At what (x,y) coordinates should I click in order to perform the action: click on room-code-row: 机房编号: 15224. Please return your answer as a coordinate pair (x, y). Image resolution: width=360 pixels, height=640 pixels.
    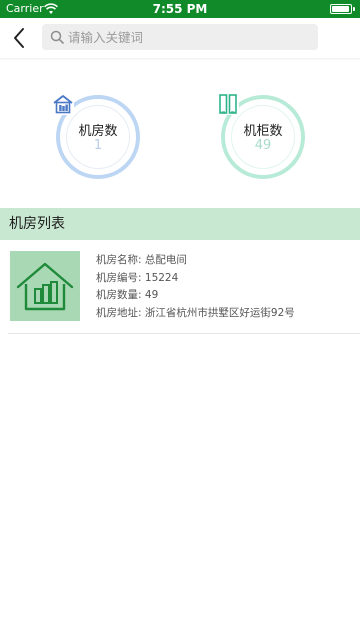
    Looking at the image, I should click on (195, 279).